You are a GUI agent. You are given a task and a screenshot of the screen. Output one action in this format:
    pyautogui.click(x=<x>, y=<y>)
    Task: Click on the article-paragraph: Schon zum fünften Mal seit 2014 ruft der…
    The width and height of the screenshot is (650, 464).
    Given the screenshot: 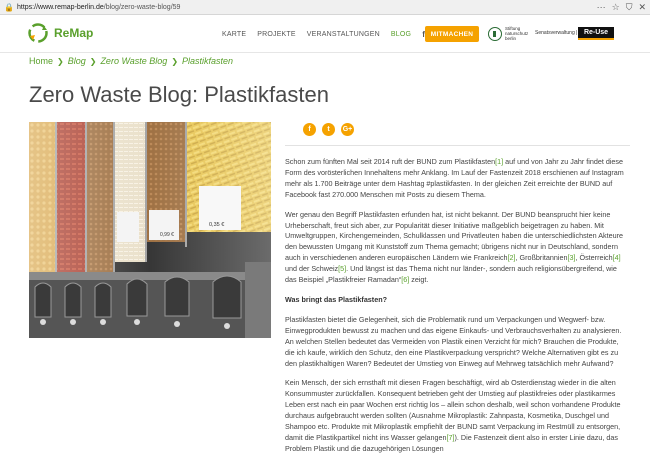 What is the action you would take?
    pyautogui.click(x=454, y=178)
    